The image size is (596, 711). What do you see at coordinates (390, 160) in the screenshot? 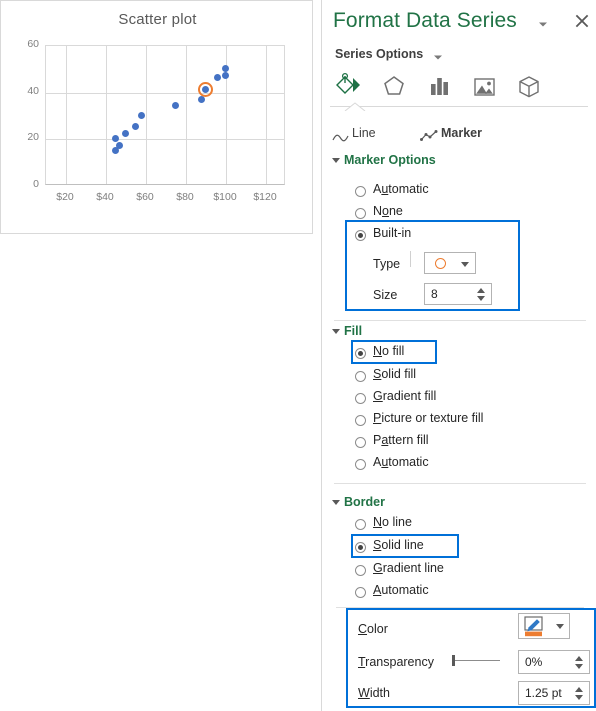
I see `marker-options-header: Marker Options` at bounding box center [390, 160].